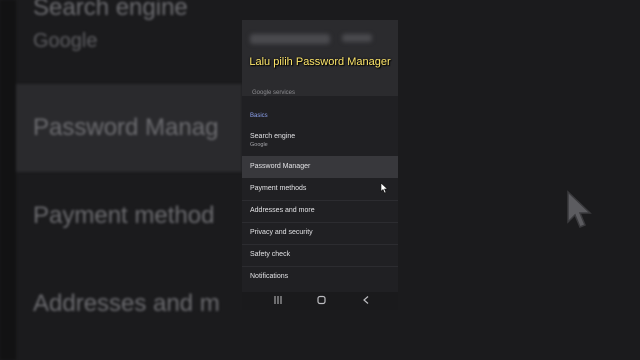 The width and height of the screenshot is (640, 360). Describe the element at coordinates (124, 215) in the screenshot. I see `background-item-title: Payment method` at that location.